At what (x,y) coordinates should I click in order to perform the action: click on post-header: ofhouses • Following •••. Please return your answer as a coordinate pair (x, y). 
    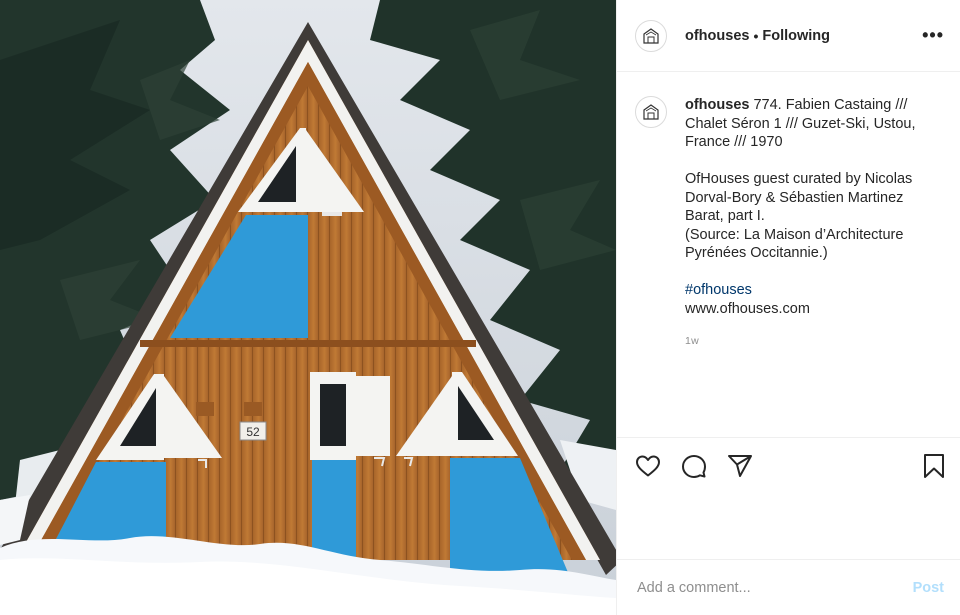
    Looking at the image, I should click on (788, 36).